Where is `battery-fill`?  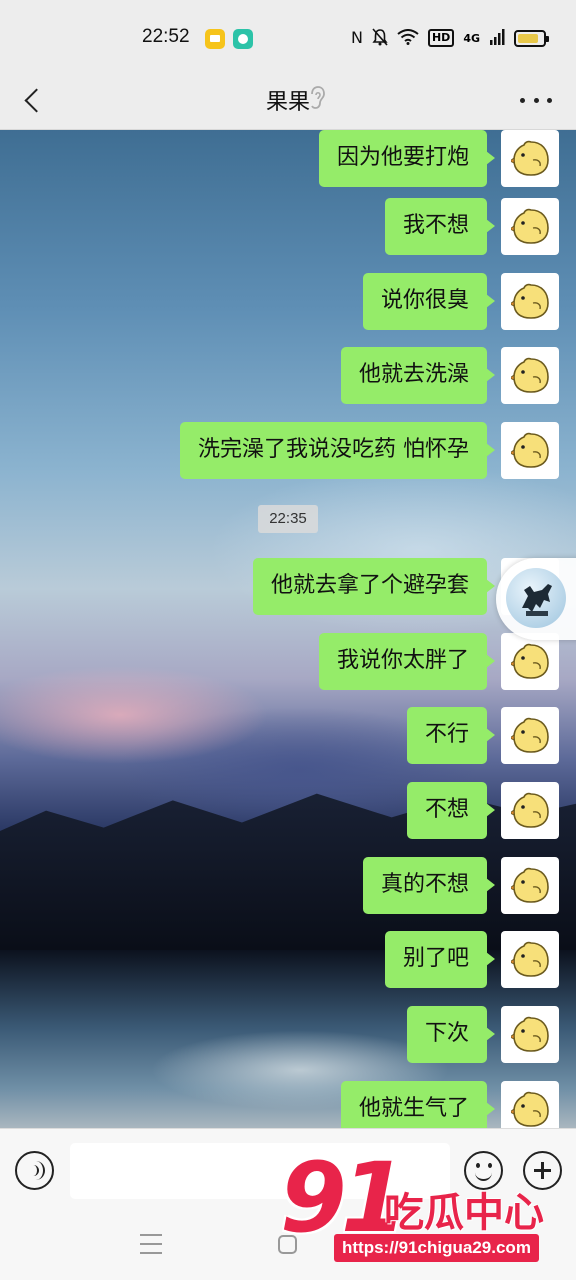 battery-fill is located at coordinates (528, 38).